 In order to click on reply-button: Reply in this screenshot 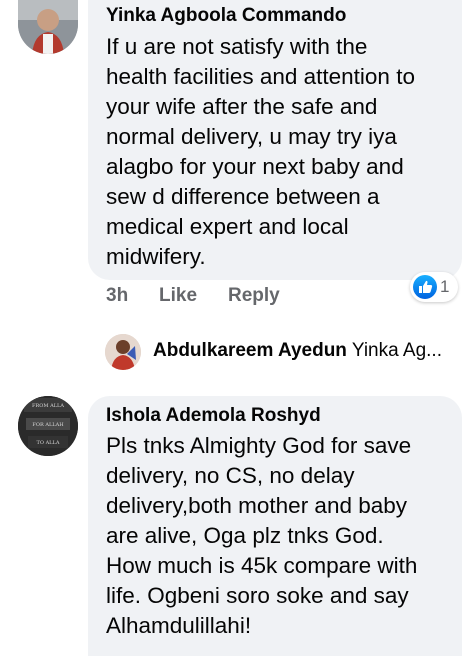, I will do `click(254, 296)`.